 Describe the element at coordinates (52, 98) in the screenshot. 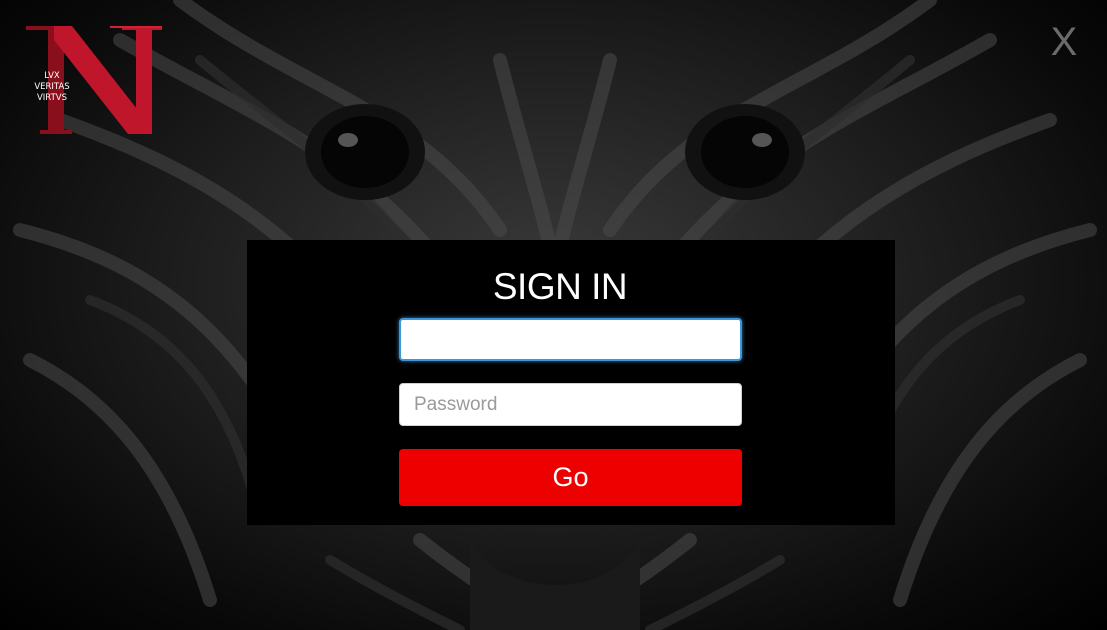

I see `logo-motto-line-3: VIRTVS` at that location.